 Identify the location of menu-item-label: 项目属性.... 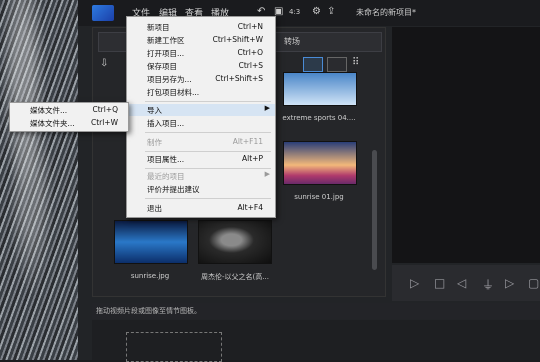
(166, 159).